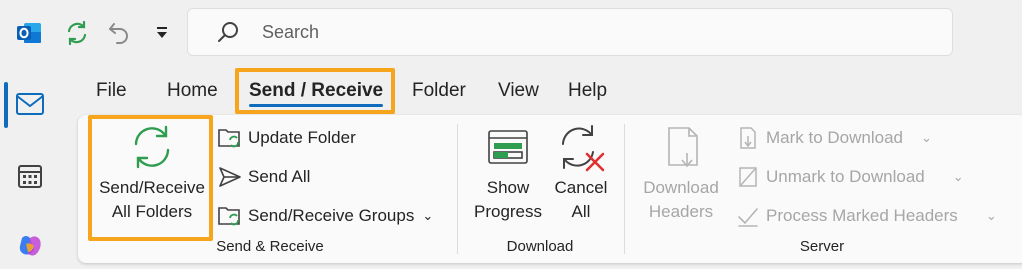  I want to click on show-progress-button: Show Progress, so click(508, 200).